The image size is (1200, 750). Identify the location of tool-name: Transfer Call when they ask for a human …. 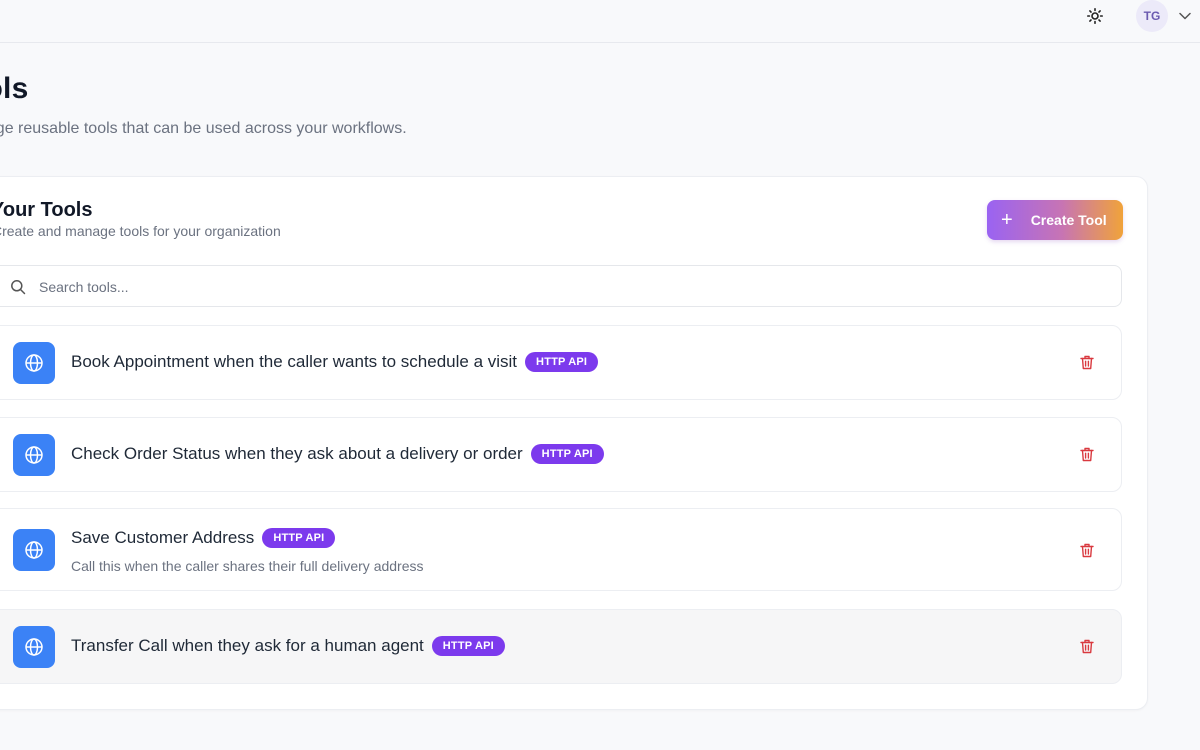
(247, 645).